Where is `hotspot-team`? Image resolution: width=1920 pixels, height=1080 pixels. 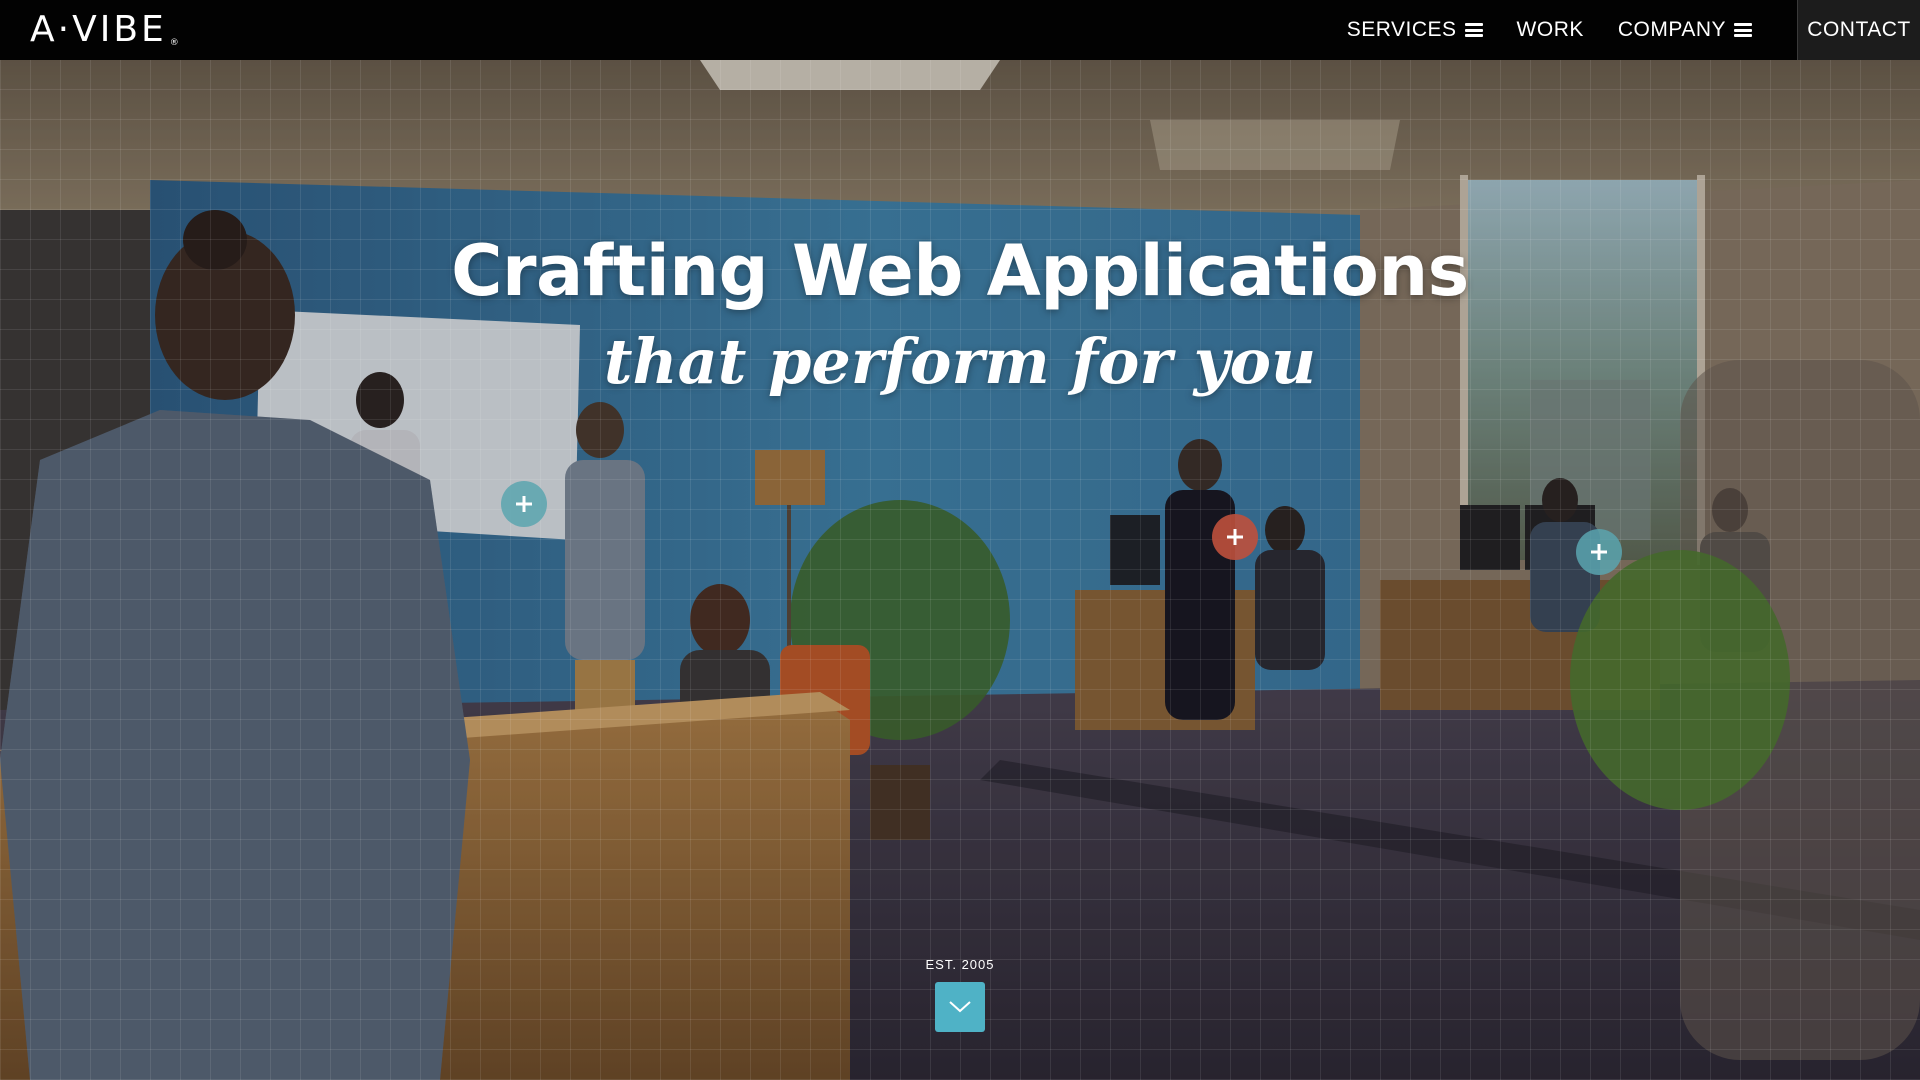
hotspot-team is located at coordinates (1235, 537).